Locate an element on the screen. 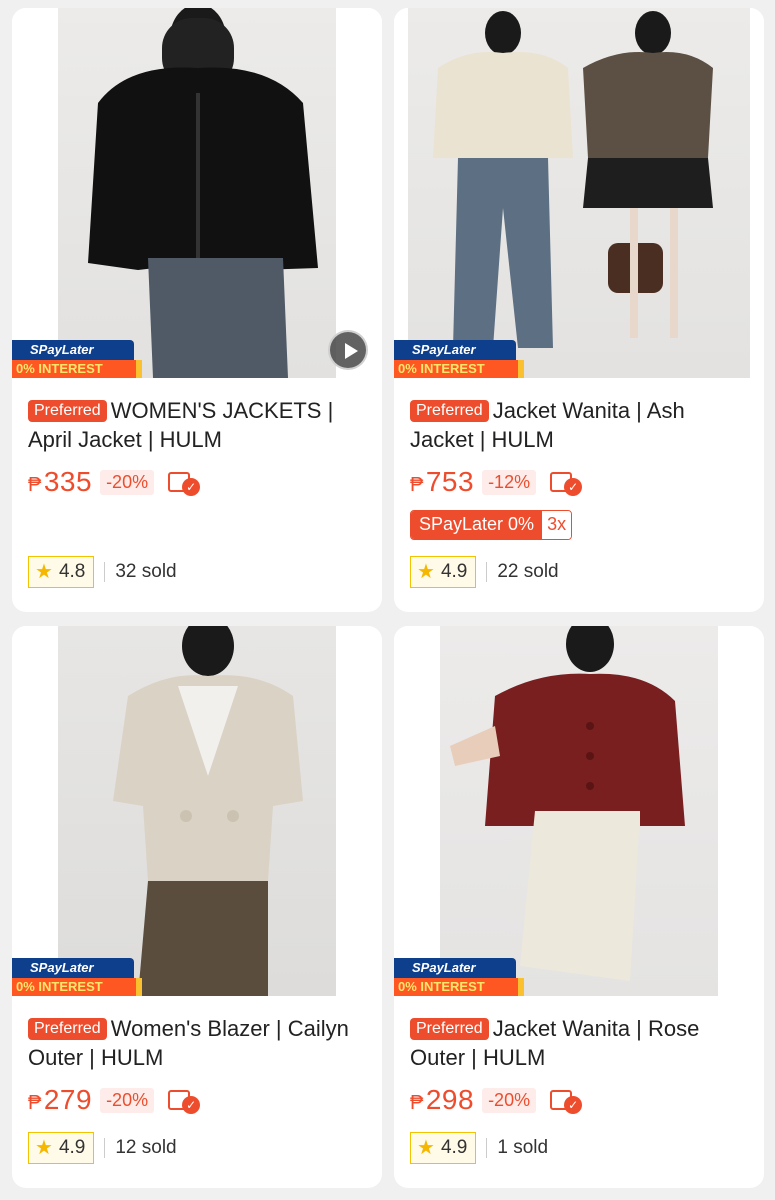 Image resolution: width=775 pixels, height=1200 pixels. price-value: 753 is located at coordinates (450, 481).